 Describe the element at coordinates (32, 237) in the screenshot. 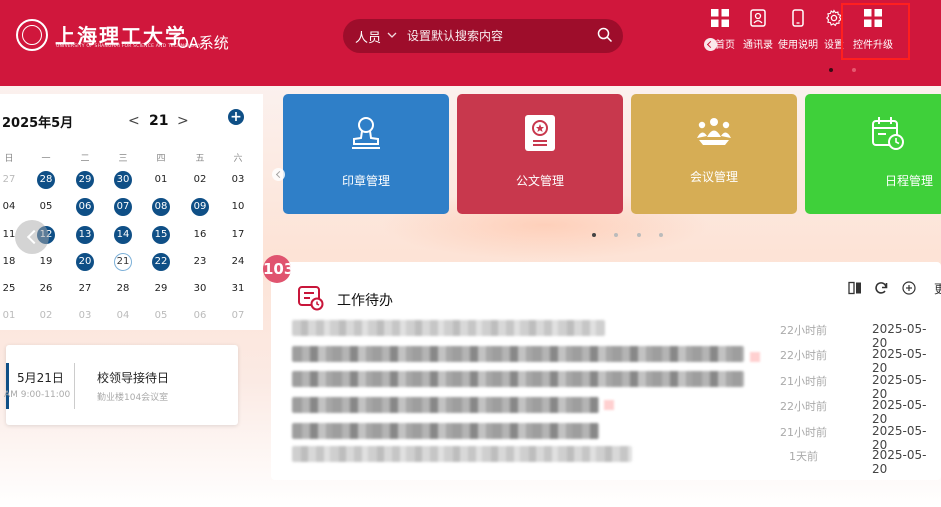

I see `calendar-scroll-left-button` at that location.